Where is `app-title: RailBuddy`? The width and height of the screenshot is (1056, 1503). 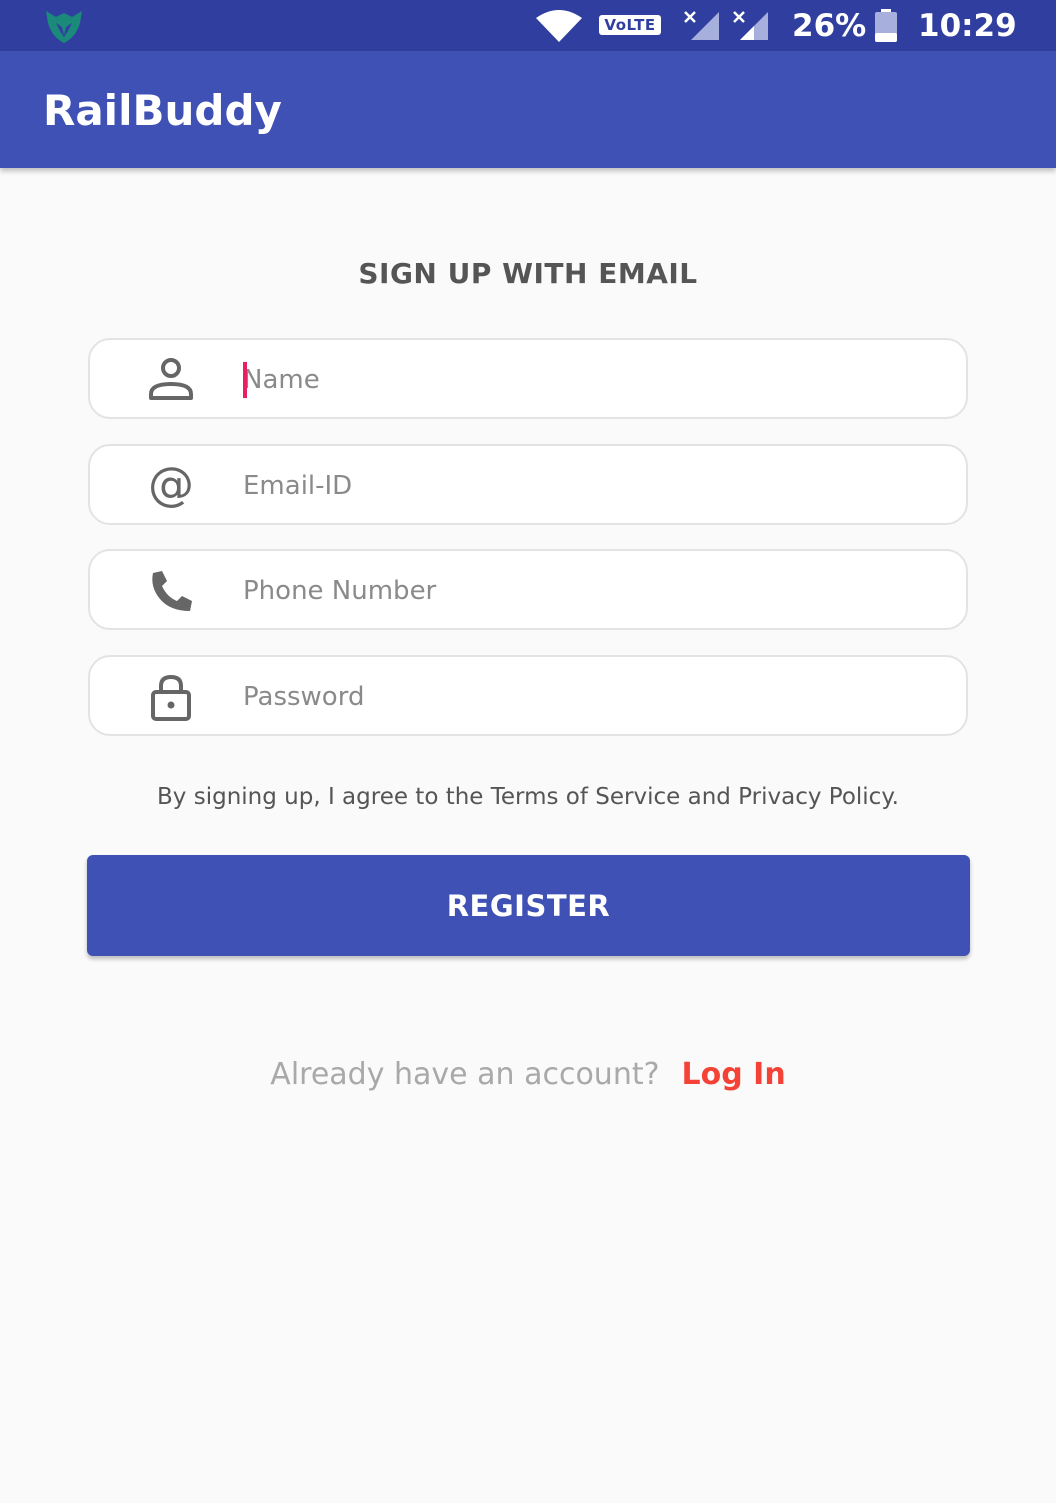
app-title: RailBuddy is located at coordinates (162, 110).